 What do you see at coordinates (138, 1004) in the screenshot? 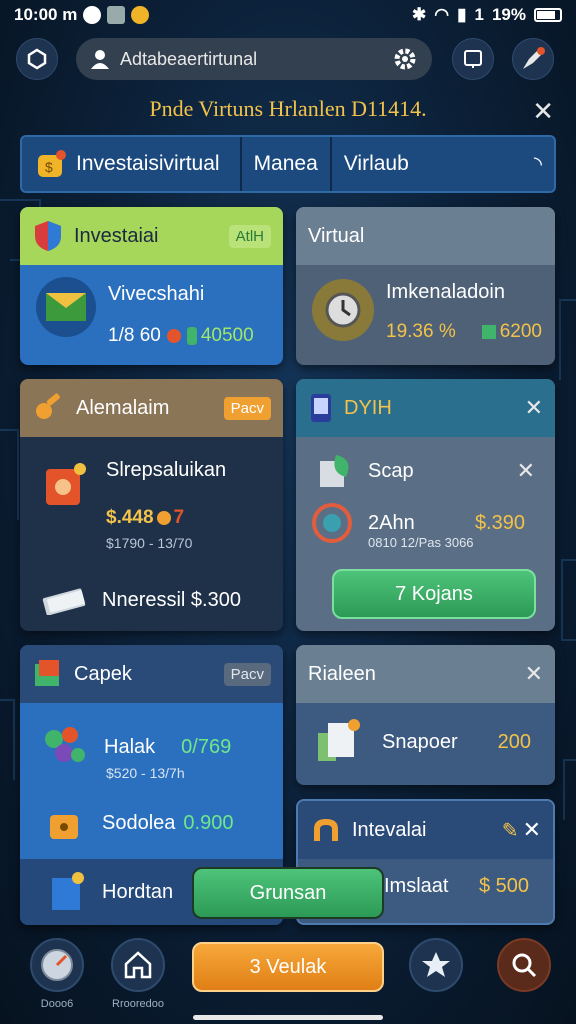
I see `nav-label: Rrooredoo` at bounding box center [138, 1004].